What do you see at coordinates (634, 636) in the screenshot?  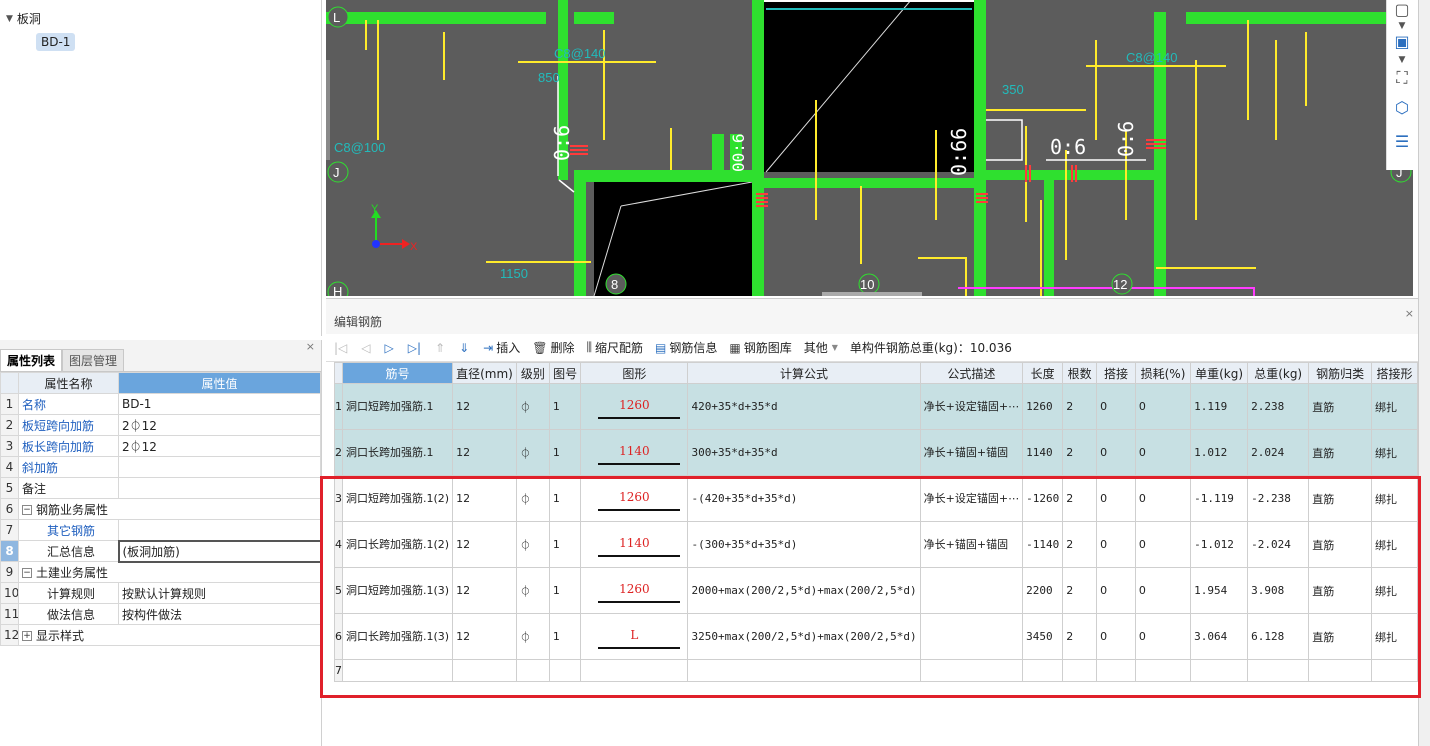 I see `rebar-shape-cell: L` at bounding box center [634, 636].